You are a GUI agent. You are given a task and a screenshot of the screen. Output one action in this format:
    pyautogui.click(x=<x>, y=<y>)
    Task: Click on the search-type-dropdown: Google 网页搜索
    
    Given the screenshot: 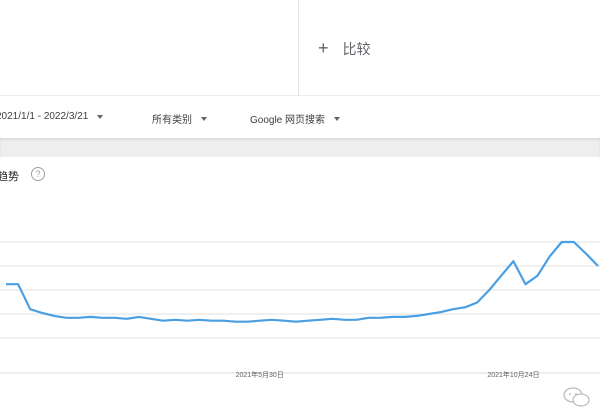 What is the action you would take?
    pyautogui.click(x=295, y=118)
    